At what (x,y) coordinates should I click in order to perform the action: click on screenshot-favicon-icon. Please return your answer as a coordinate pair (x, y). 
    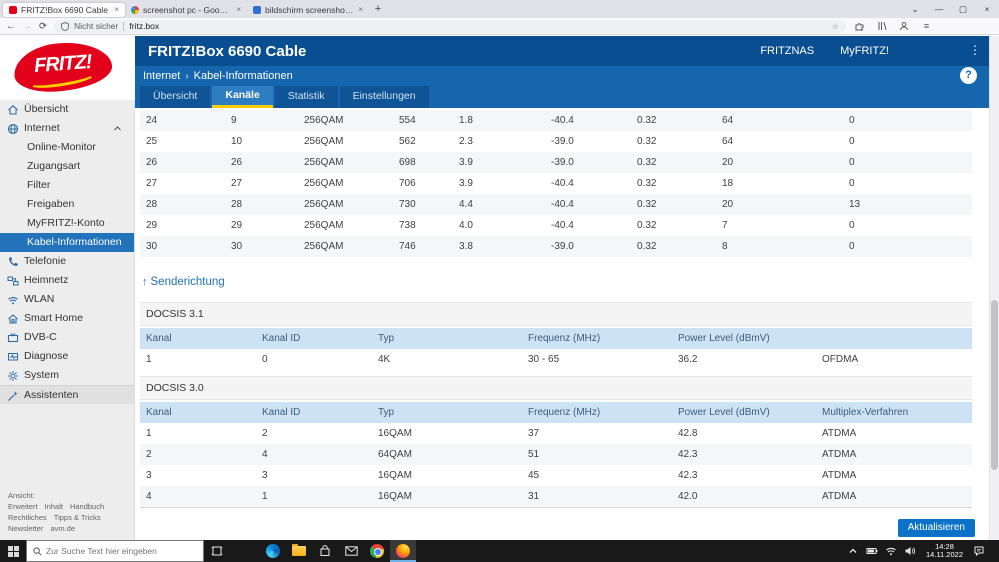
    Looking at the image, I should click on (257, 9).